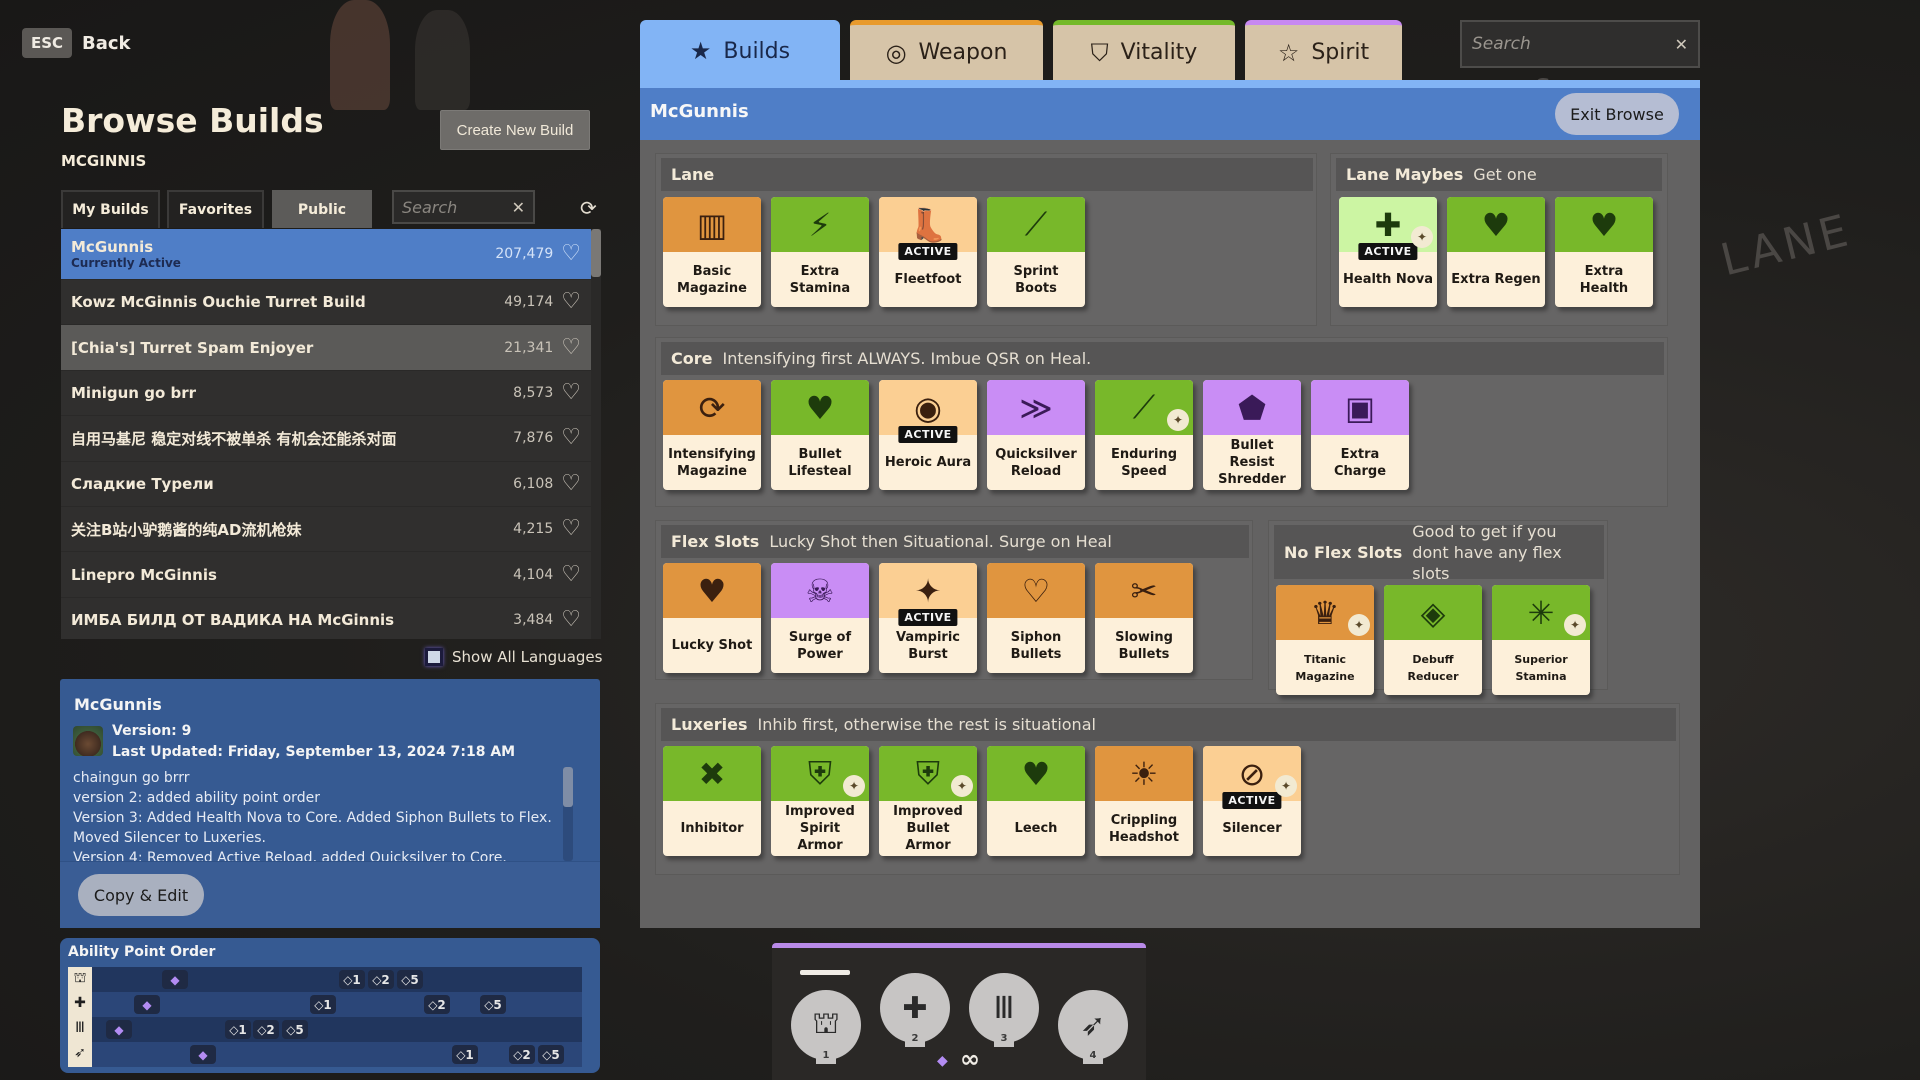 Image resolution: width=1920 pixels, height=1080 pixels. Describe the element at coordinates (820, 435) in the screenshot. I see `item-card-bullet-lifesteal: ♥ Bullet Lifesteal` at that location.